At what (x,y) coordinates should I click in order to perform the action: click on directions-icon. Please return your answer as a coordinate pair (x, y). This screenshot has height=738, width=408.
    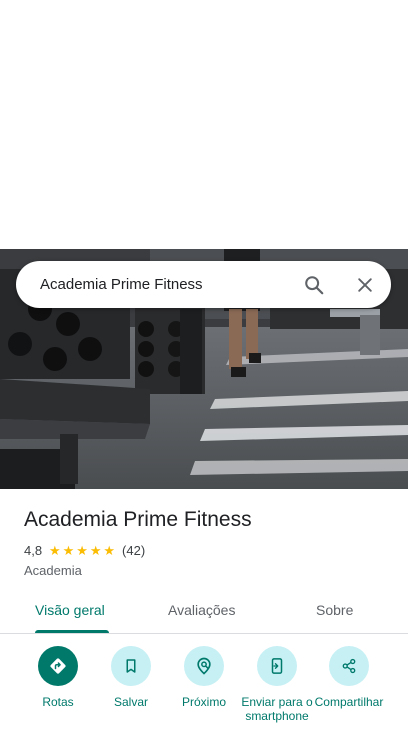
    Looking at the image, I should click on (58, 666).